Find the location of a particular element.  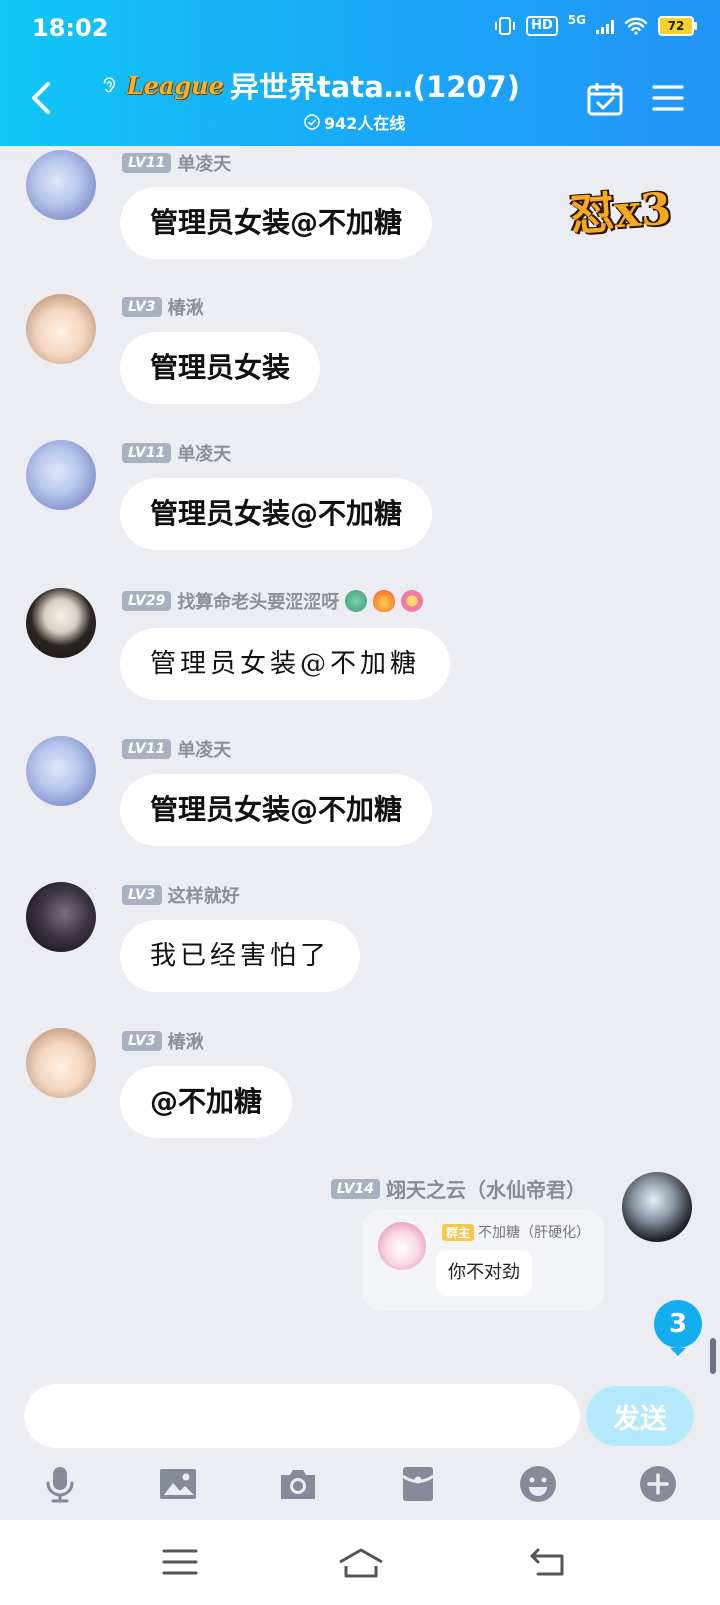

menu-button is located at coordinates (668, 98).